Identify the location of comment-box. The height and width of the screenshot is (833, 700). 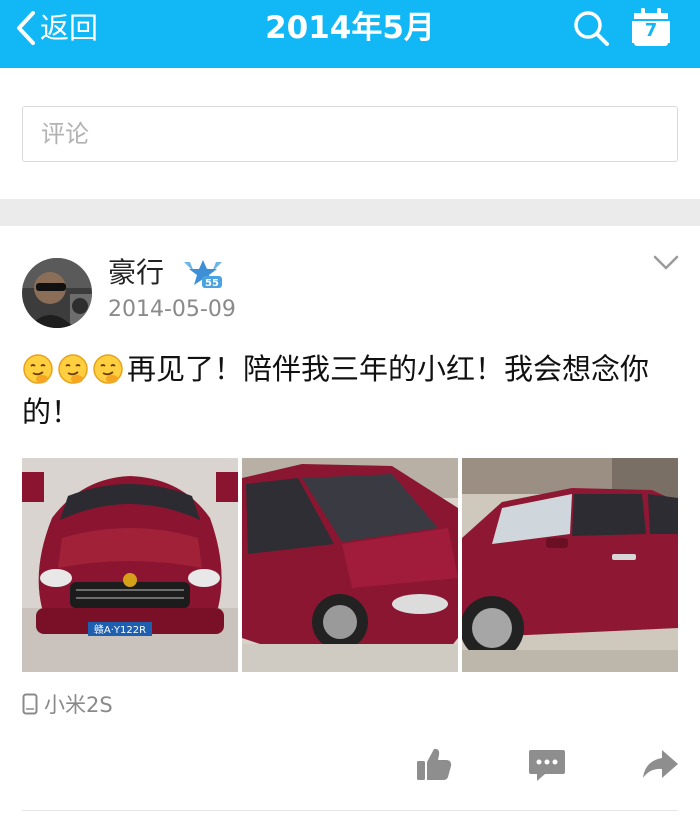
(350, 134).